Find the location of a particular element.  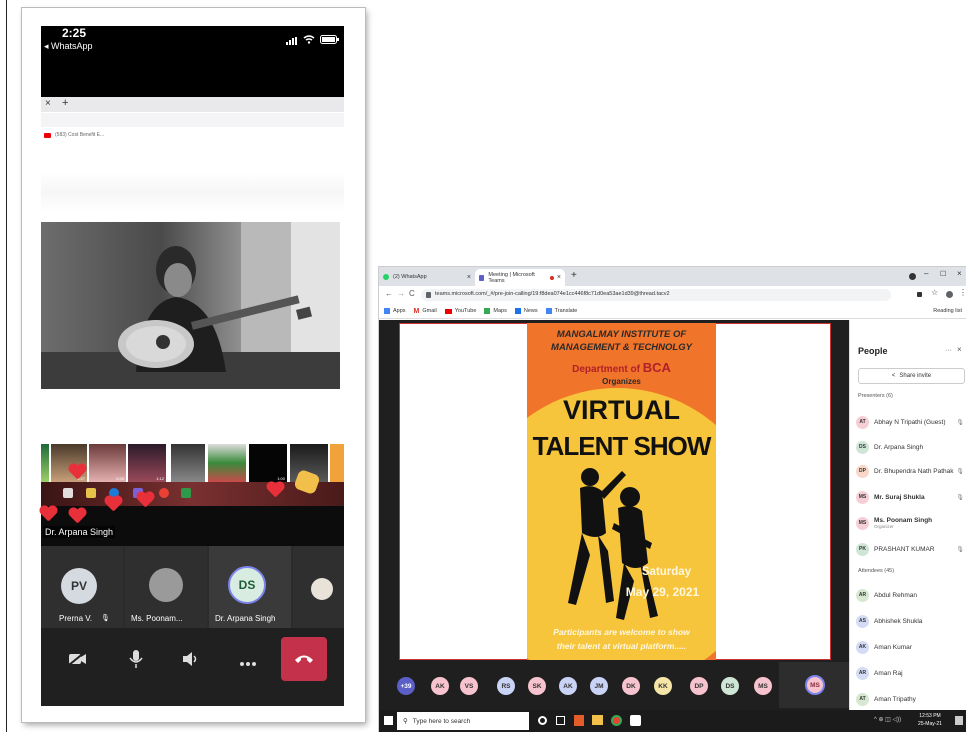

taskbar-search-box: ⚲ Type here to search is located at coordinates (463, 721).